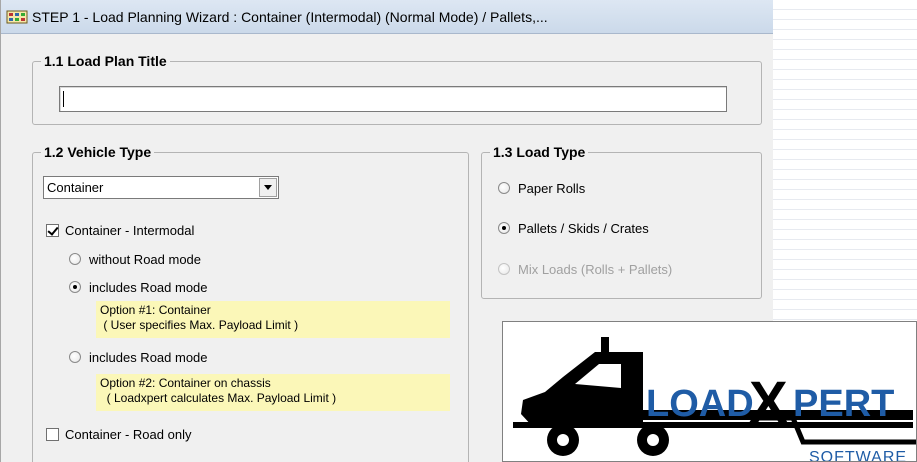 This screenshot has width=917, height=462. What do you see at coordinates (155, 310) in the screenshot?
I see `option1-line1: Option #1: Container` at bounding box center [155, 310].